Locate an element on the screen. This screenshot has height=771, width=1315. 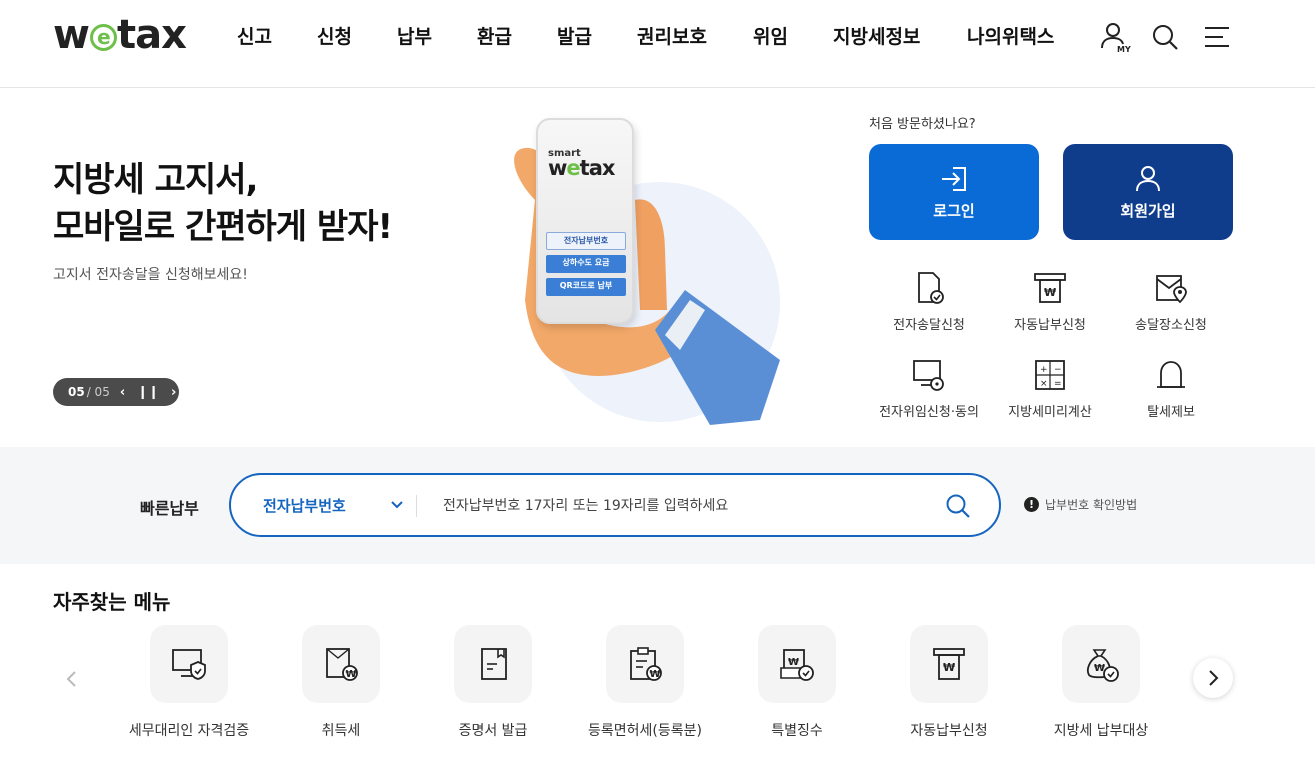
calculator-icon: + − × = is located at coordinates (1050, 375).